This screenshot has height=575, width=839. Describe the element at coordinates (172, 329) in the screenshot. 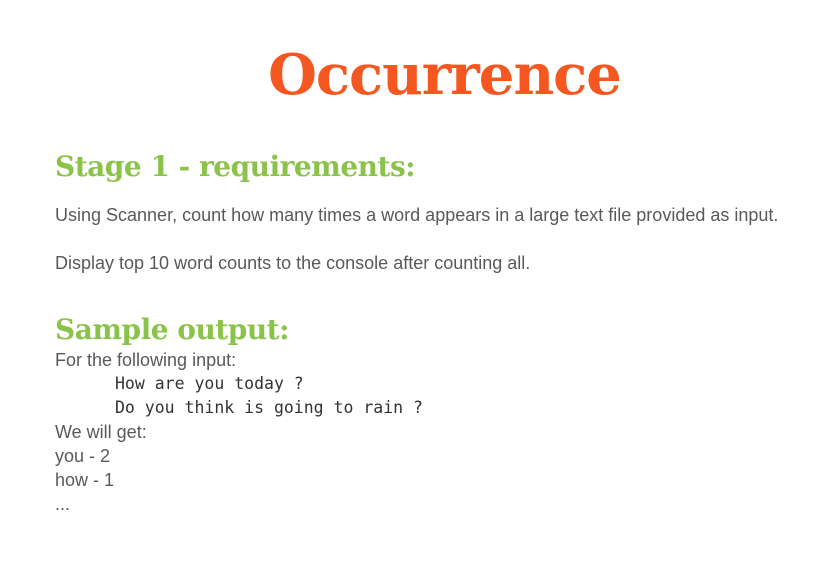

I see `sample-output-heading: Sample output:` at that location.